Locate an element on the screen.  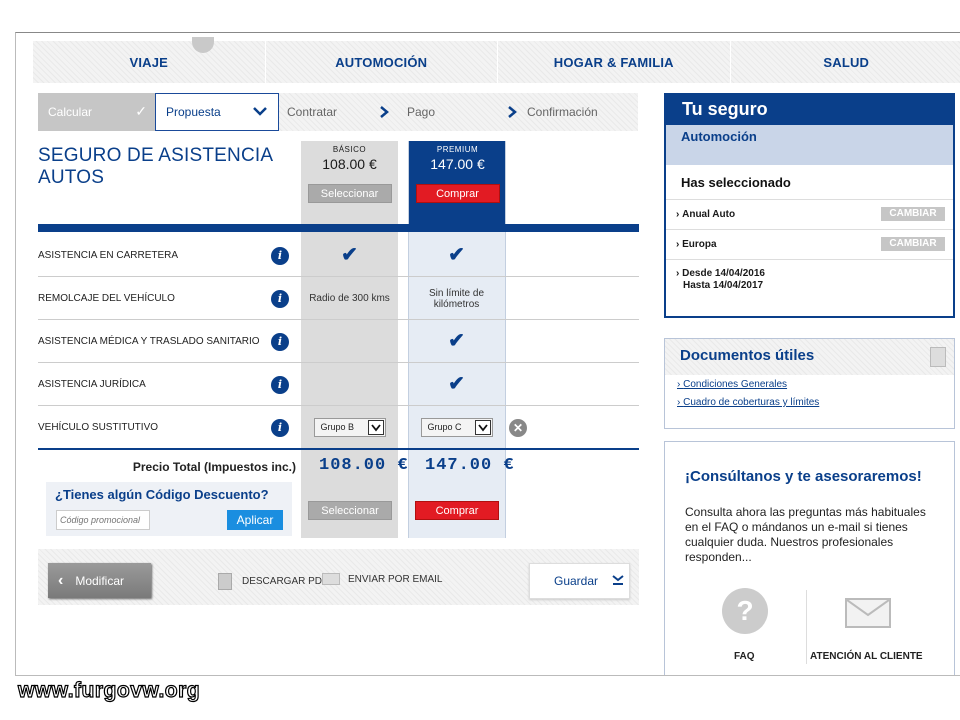
step-calcular: Calcular ✓ is located at coordinates (96, 112).